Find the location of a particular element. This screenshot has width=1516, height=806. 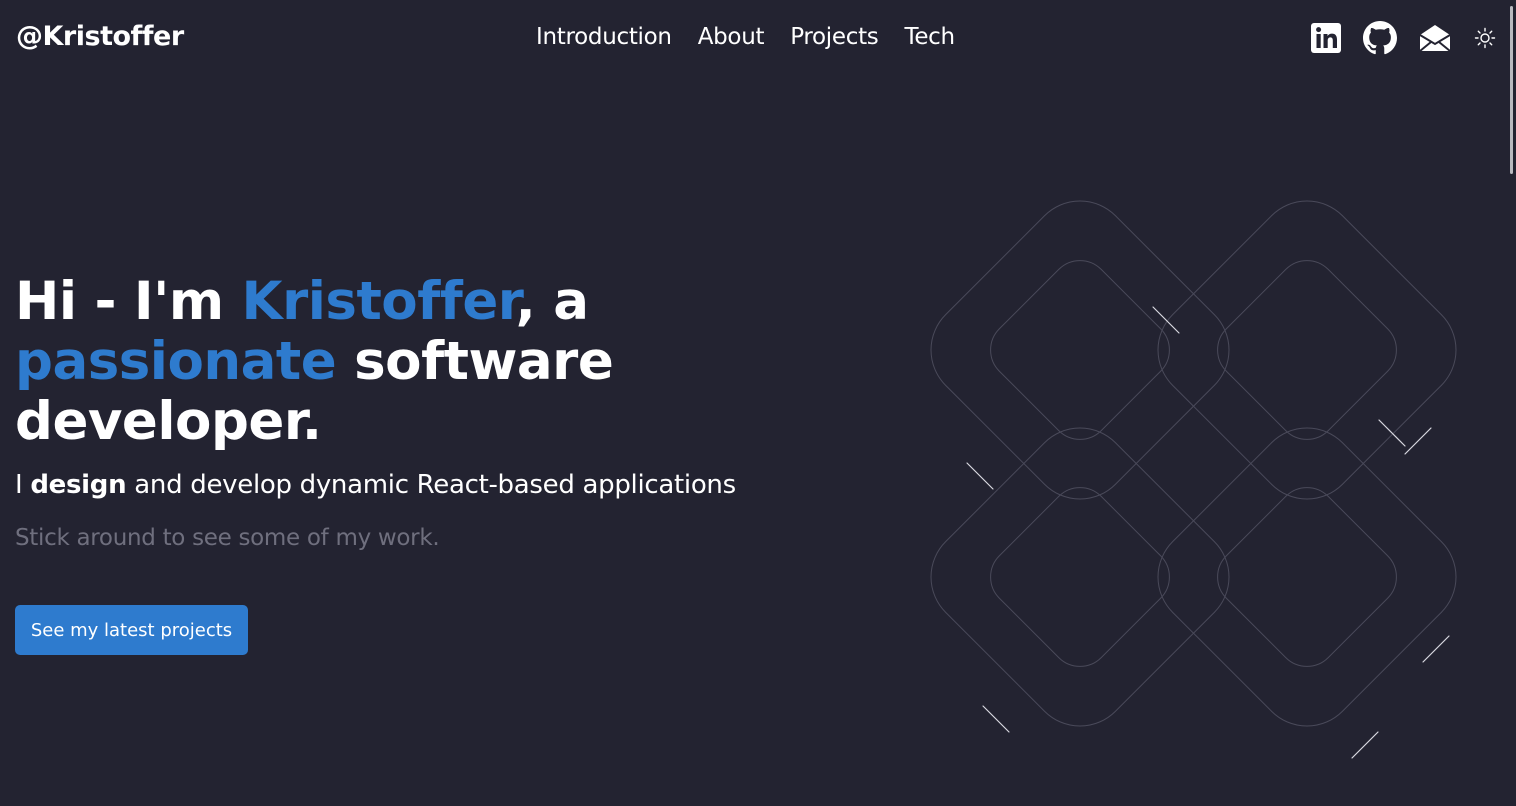

outer-diamond-bottom-left is located at coordinates (1080, 577).